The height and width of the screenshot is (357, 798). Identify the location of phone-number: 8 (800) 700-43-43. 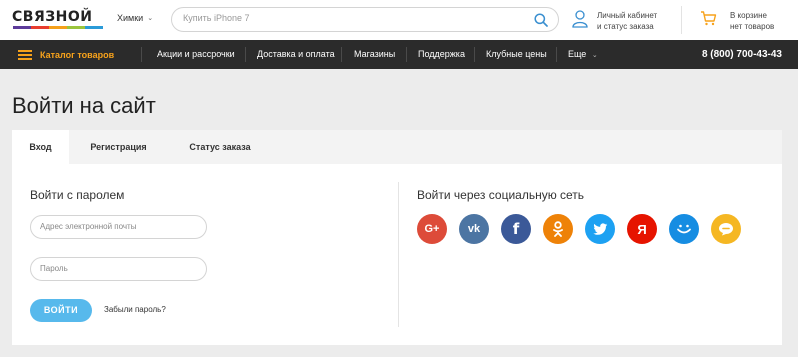
(742, 54).